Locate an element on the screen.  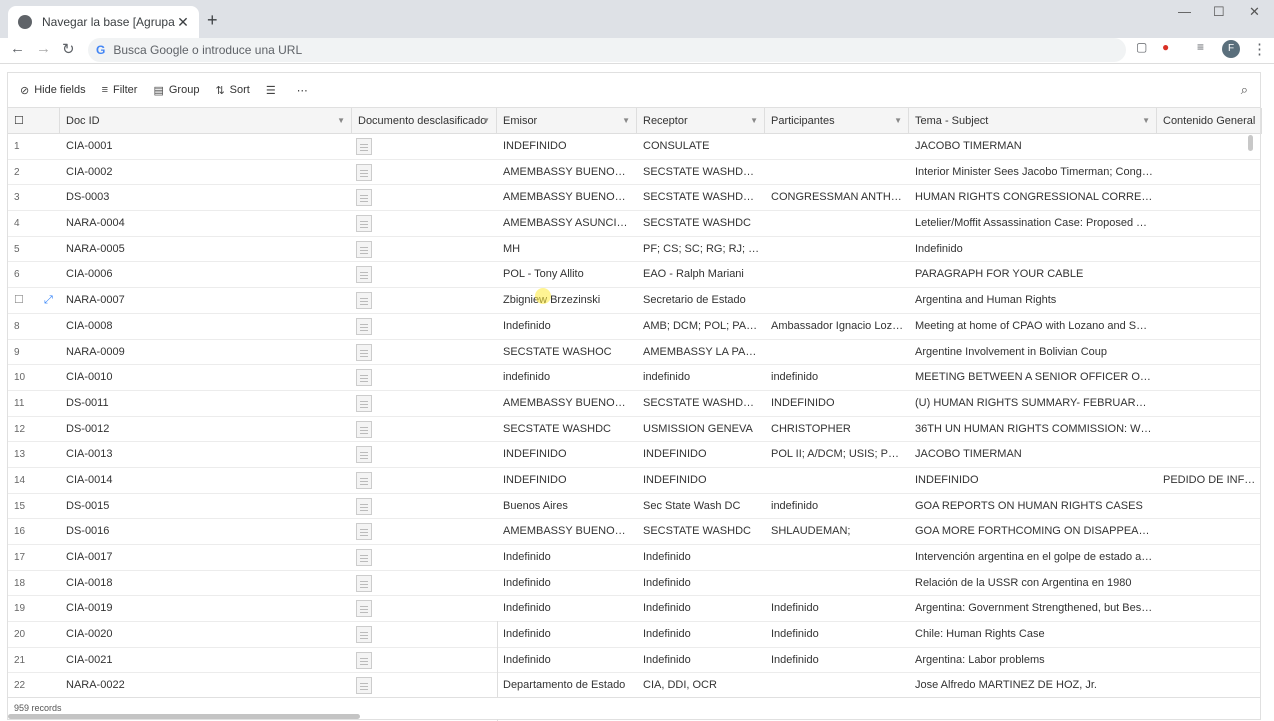
extension-icon: ▢ is located at coordinates (1141, 47).